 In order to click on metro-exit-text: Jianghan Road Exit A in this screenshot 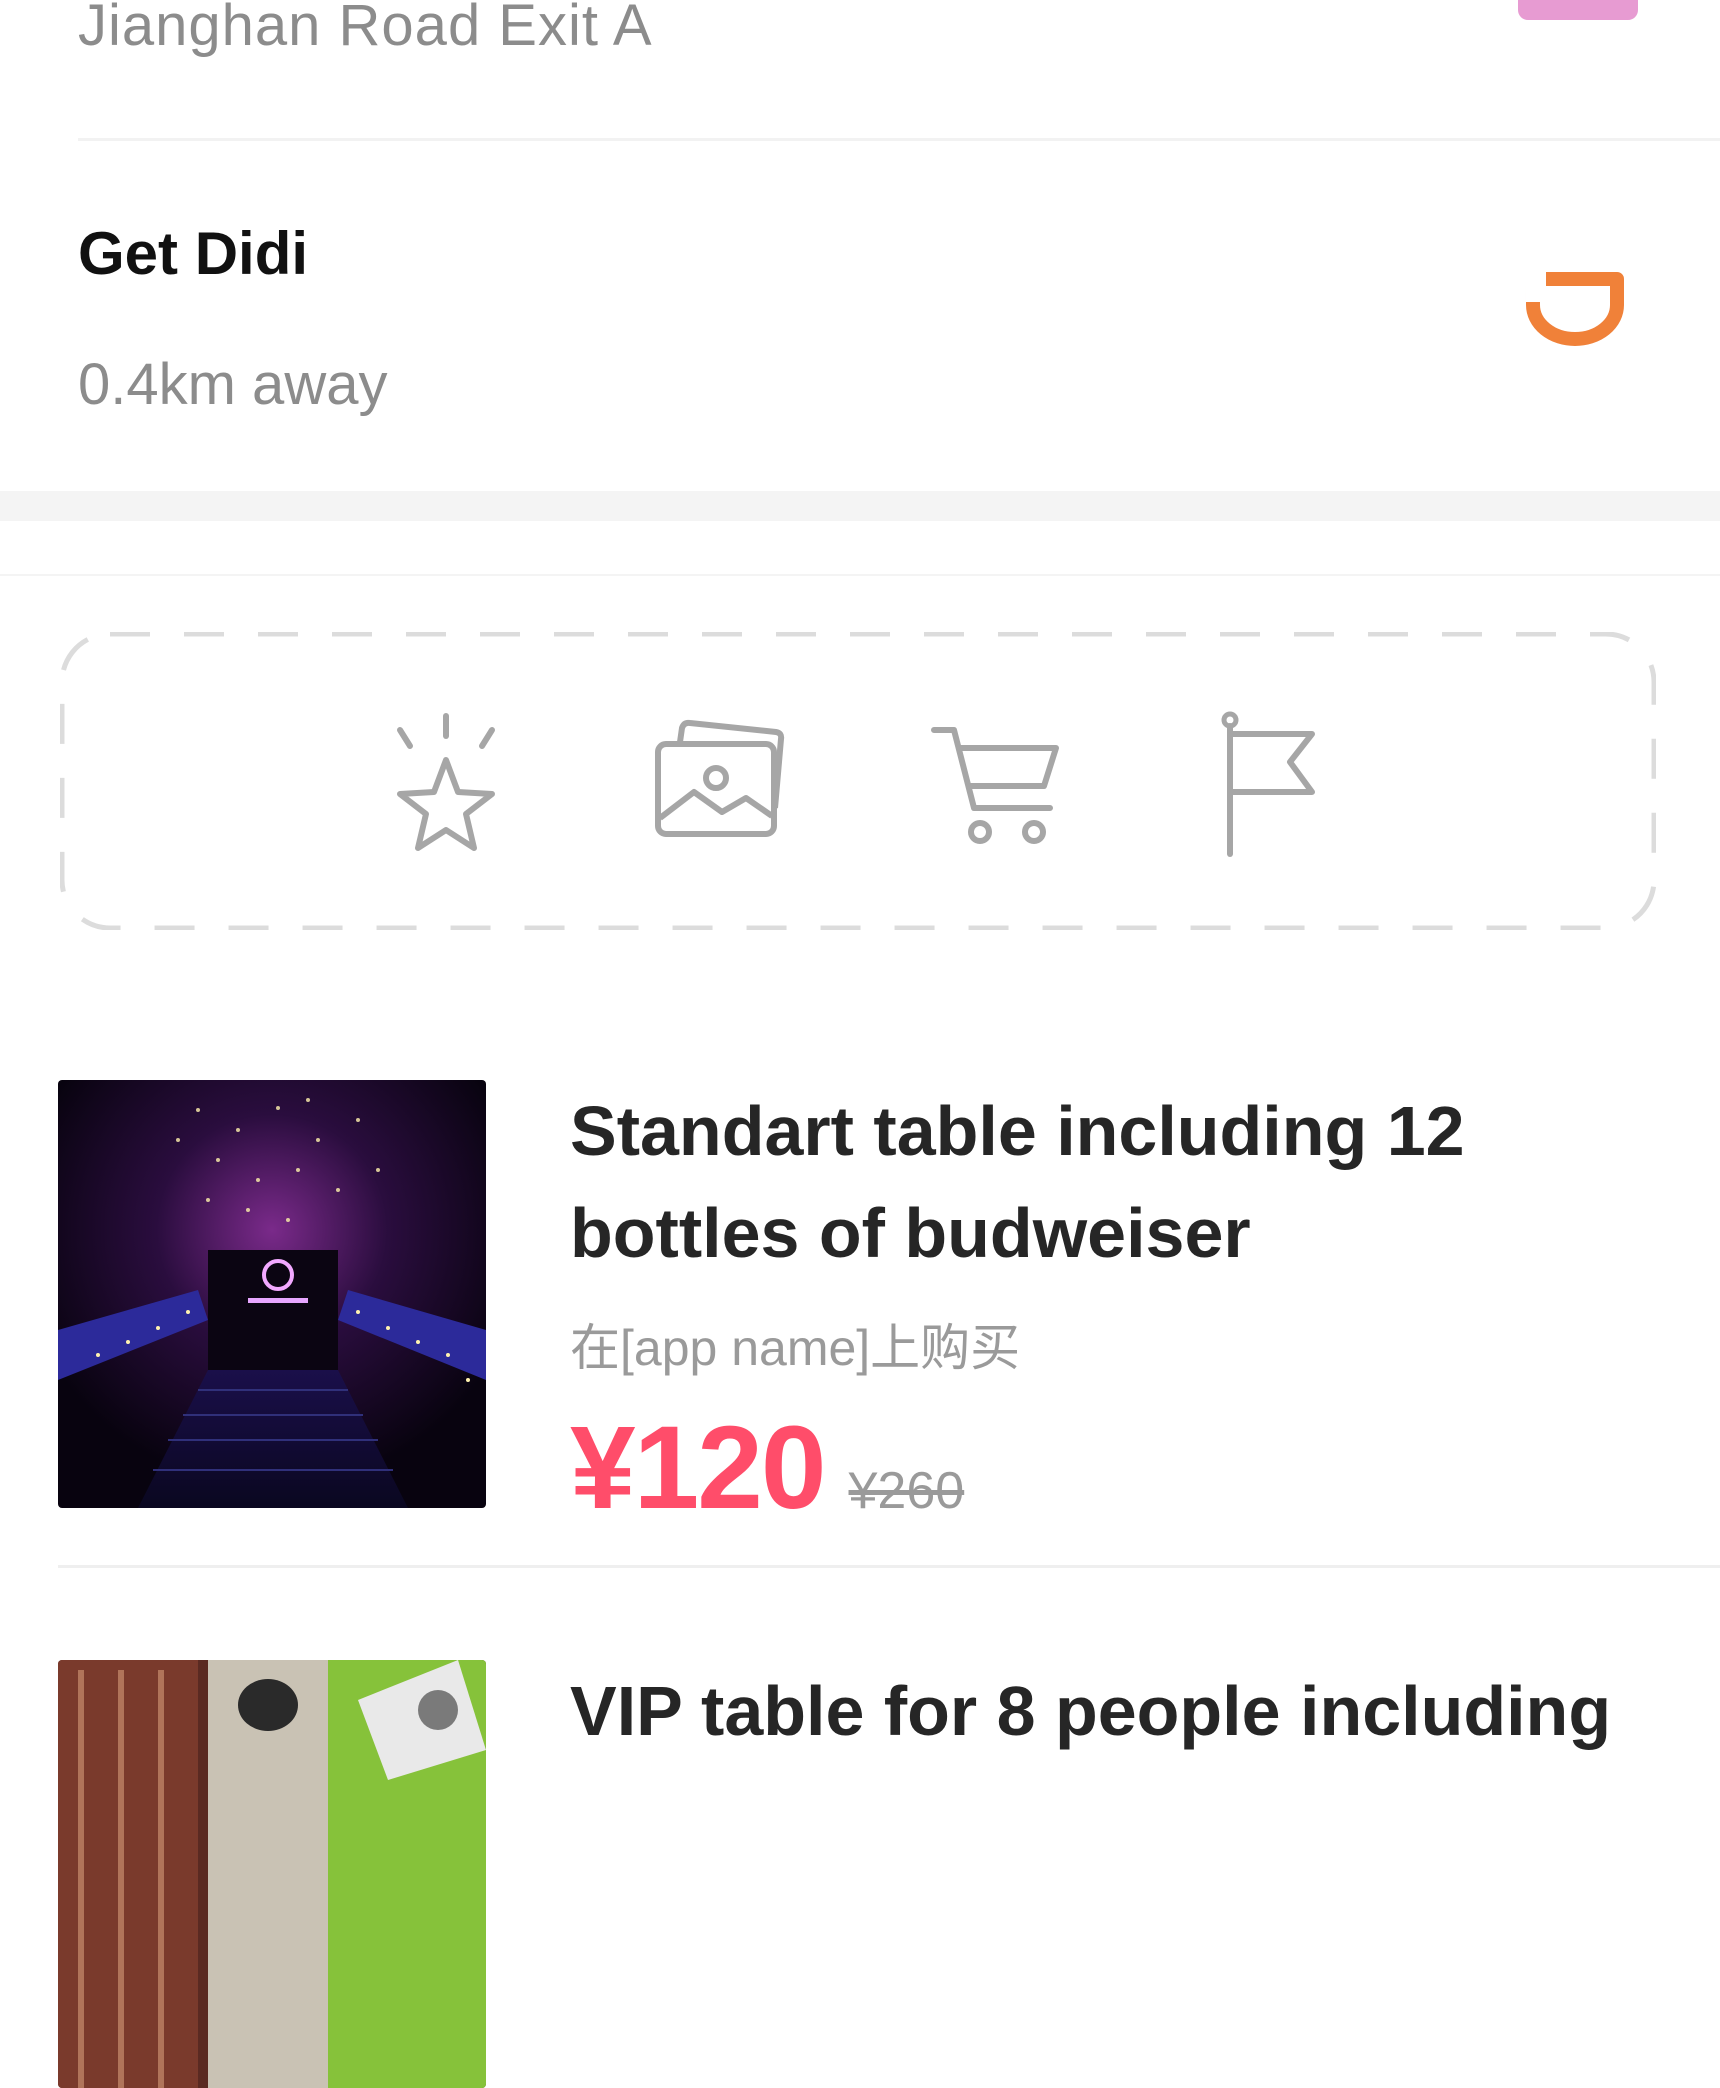, I will do `click(365, 29)`.